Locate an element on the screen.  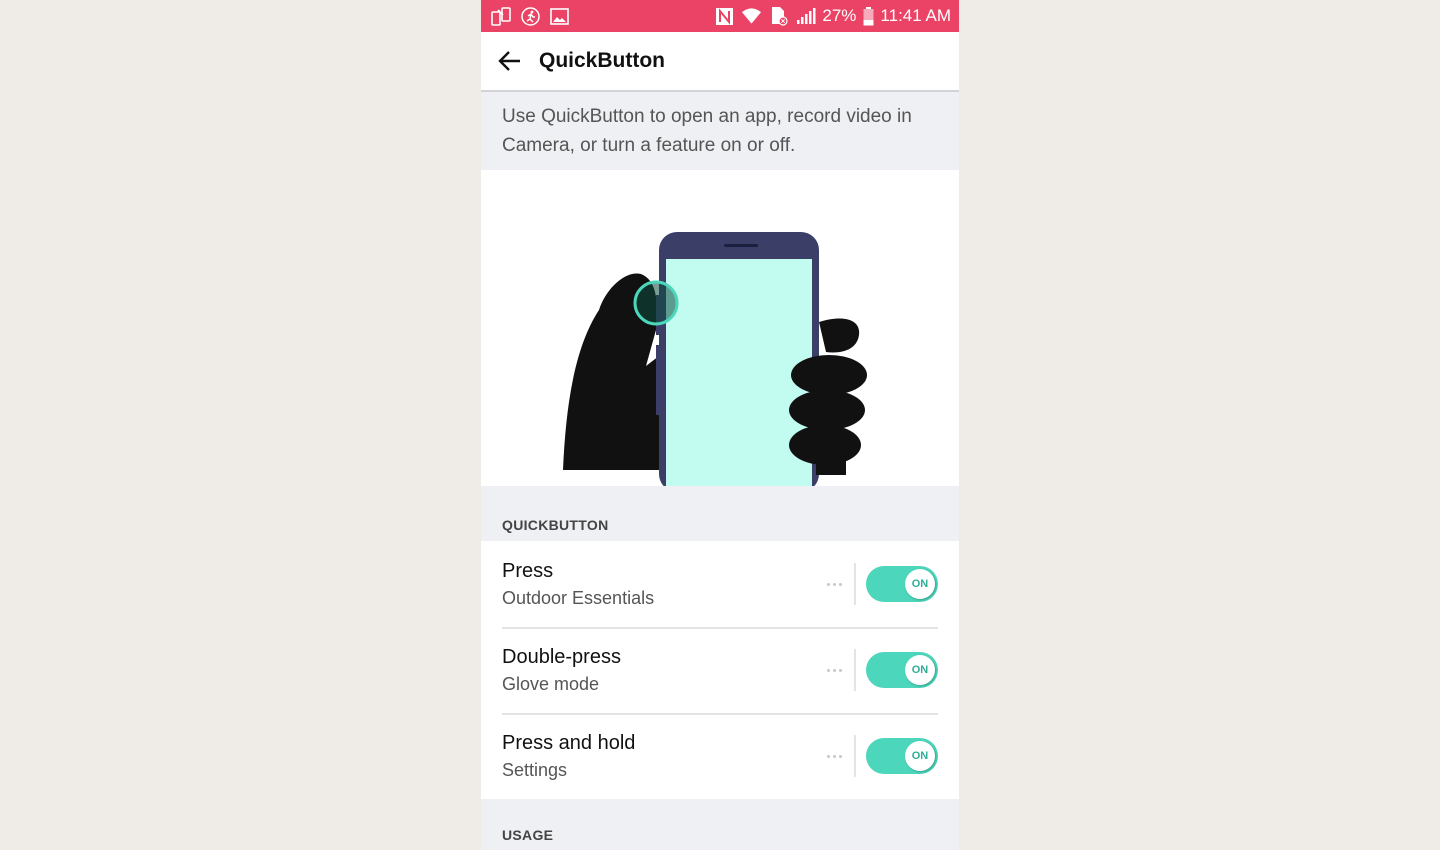
sim-error-icon is located at coordinates (778, 16).